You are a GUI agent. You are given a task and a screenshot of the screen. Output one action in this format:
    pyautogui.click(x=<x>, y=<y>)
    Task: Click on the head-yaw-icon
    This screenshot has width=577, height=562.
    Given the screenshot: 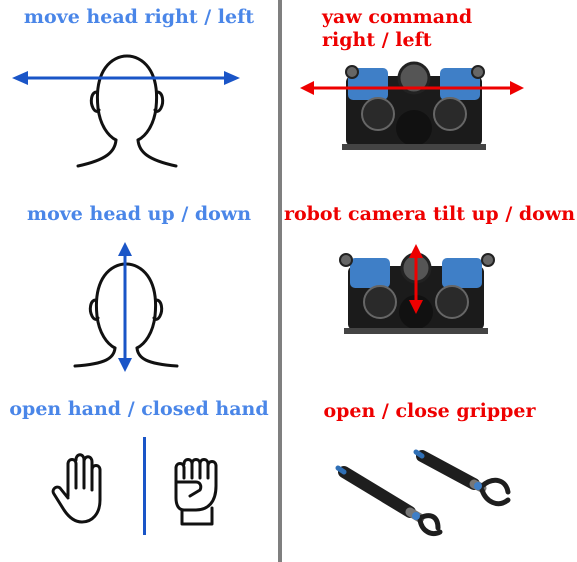 What is the action you would take?
    pyautogui.click(x=126, y=111)
    